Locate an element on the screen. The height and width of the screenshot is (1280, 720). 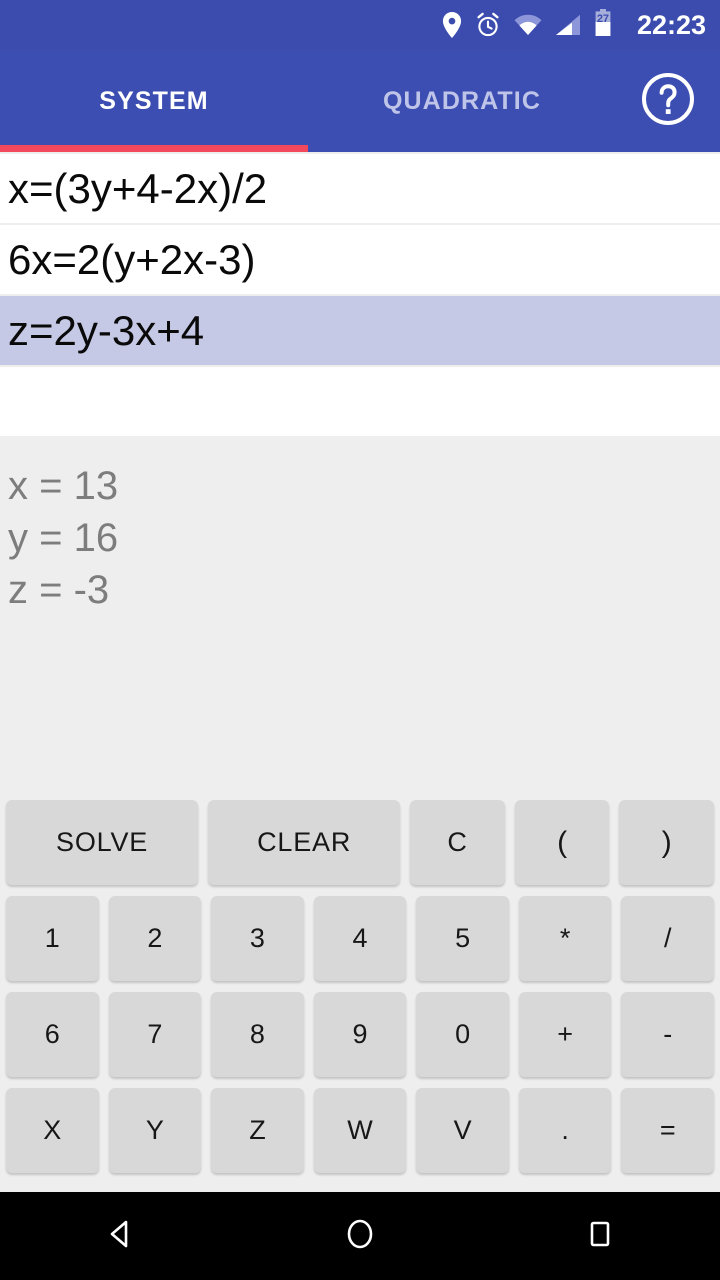
key-w: W is located at coordinates (360, 1130).